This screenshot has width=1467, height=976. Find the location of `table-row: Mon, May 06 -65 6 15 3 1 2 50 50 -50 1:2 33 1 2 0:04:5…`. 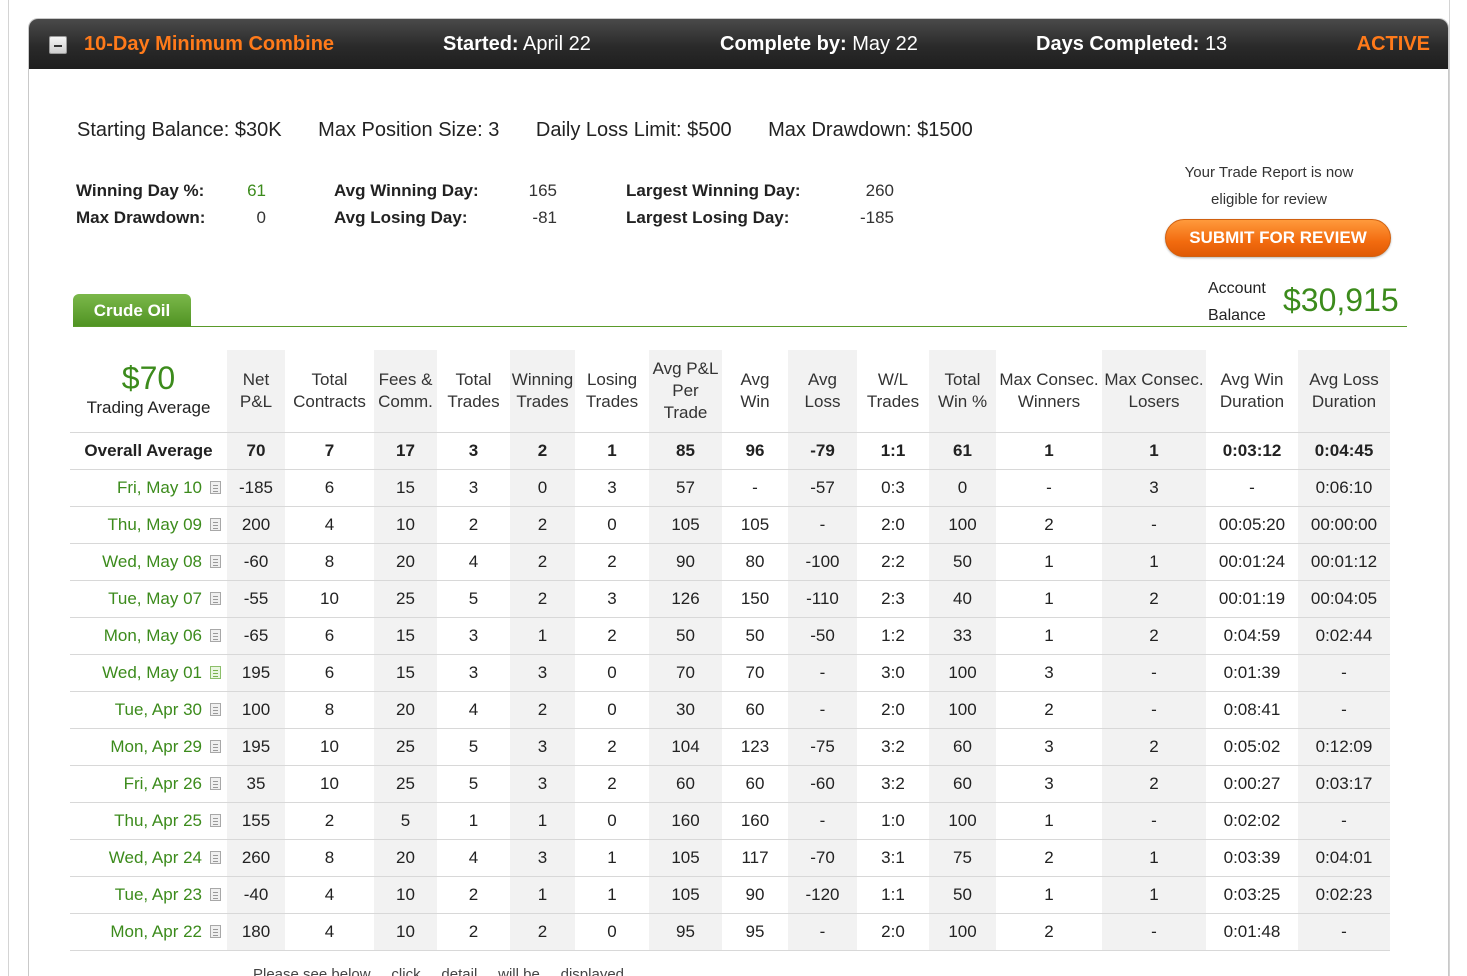

table-row: Mon, May 06 -65 6 15 3 1 2 50 50 -50 1:2 33 1 2 0:04:5… is located at coordinates (730, 636).